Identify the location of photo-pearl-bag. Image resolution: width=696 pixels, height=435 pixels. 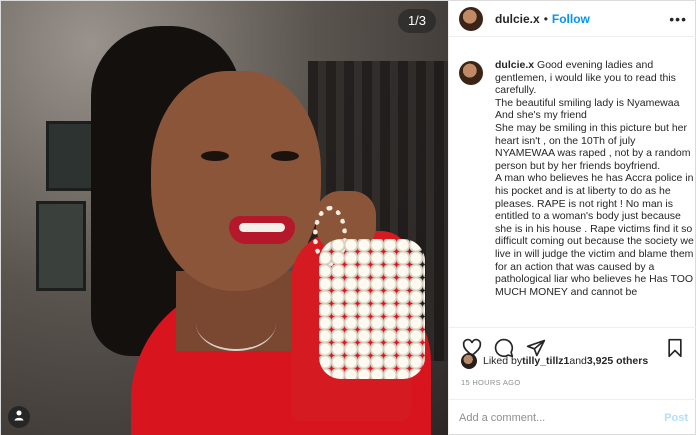
(372, 309).